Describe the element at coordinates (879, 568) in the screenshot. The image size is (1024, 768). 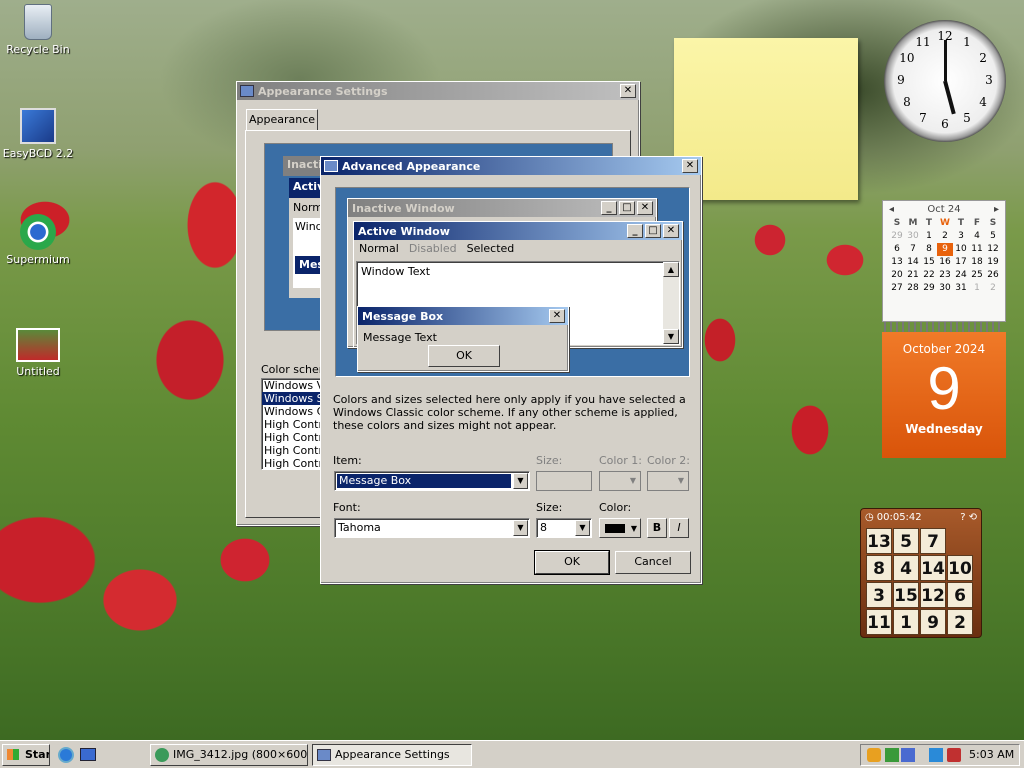
I see `puzzle-tile: 8` at that location.